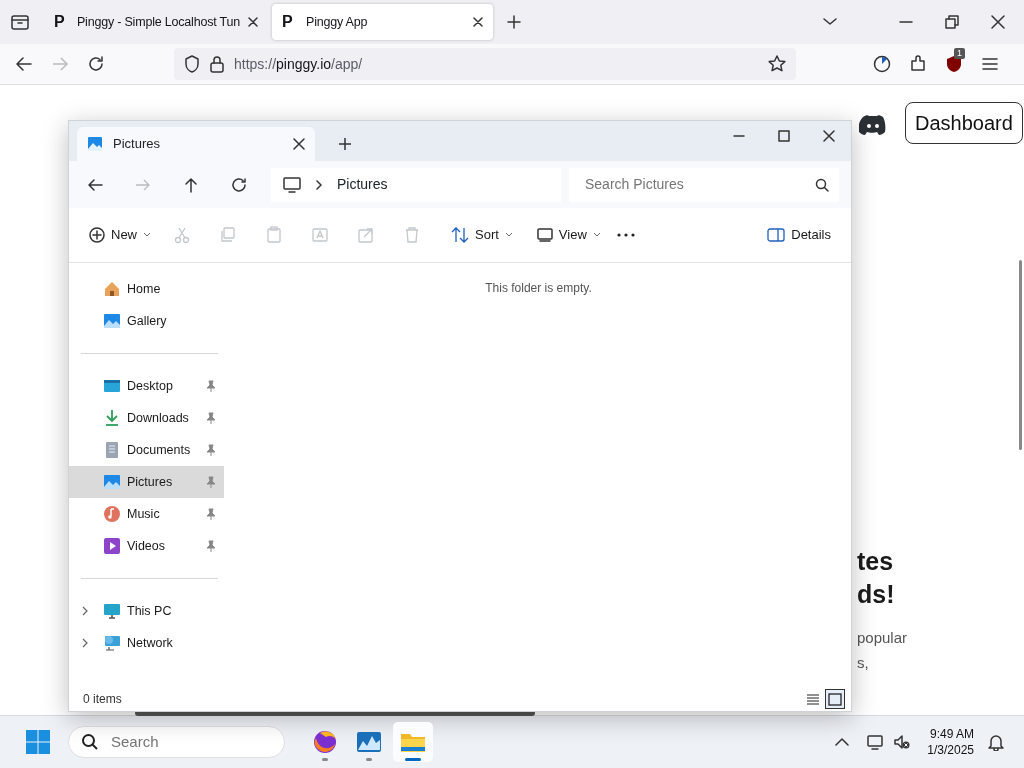 The height and width of the screenshot is (768, 1024). What do you see at coordinates (299, 64) in the screenshot?
I see `url-text: https://pinggy.io/app/` at bounding box center [299, 64].